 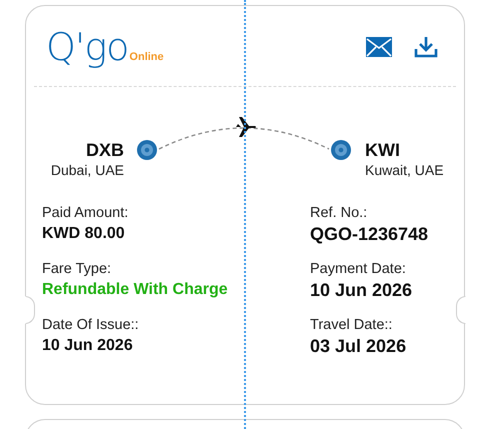 I want to click on field-label: Fare Type:, so click(x=77, y=269).